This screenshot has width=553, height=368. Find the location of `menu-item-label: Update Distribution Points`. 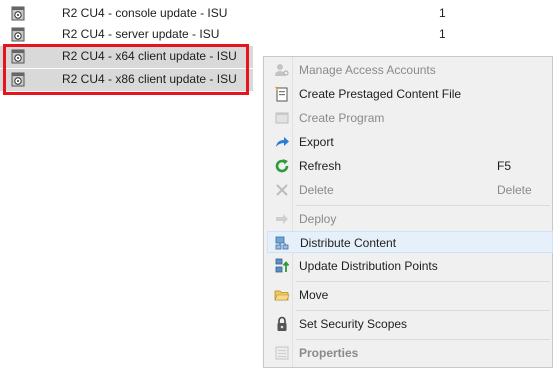

menu-item-label: Update Distribution Points is located at coordinates (368, 266).